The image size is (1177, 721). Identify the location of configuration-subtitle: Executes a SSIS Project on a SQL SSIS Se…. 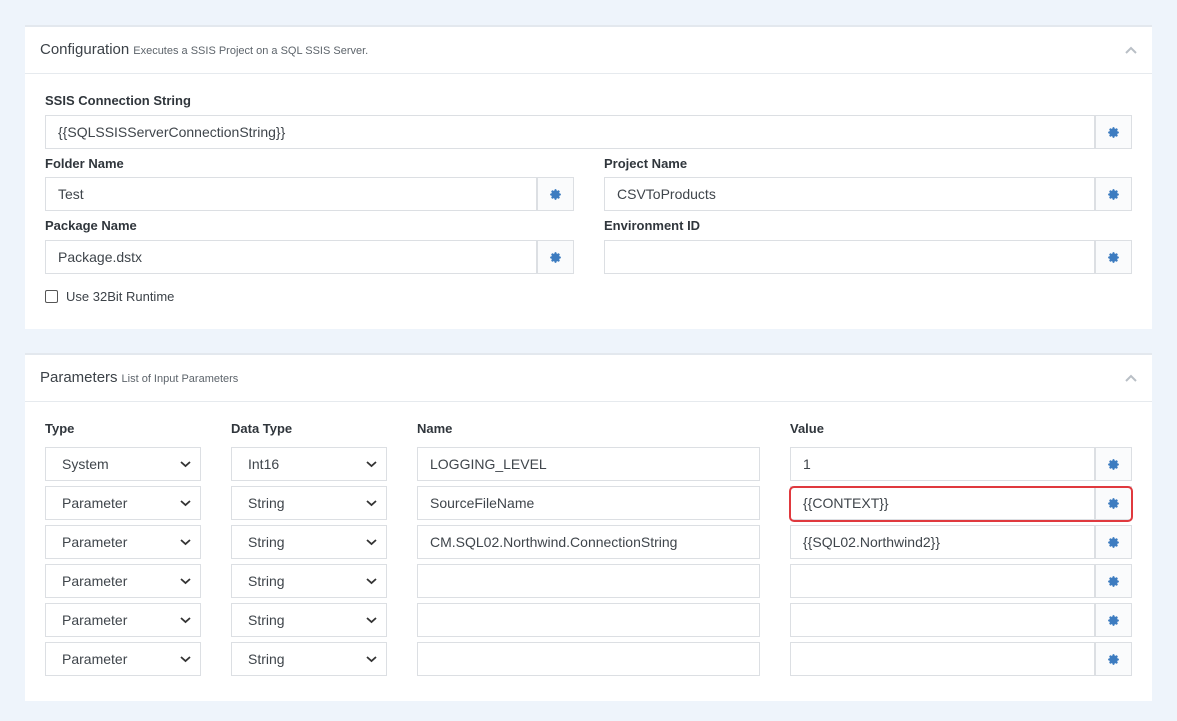
(251, 51).